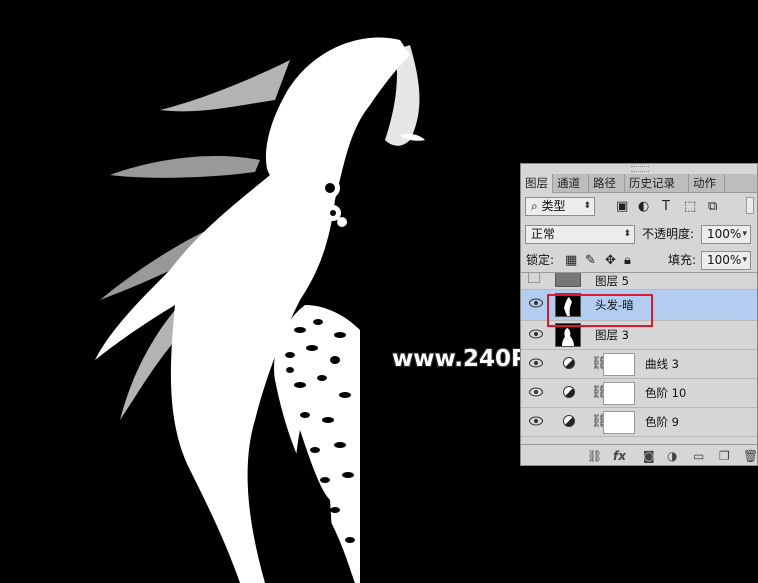 This screenshot has height=583, width=758. Describe the element at coordinates (619, 456) in the screenshot. I see `fx-icon: fx` at that location.